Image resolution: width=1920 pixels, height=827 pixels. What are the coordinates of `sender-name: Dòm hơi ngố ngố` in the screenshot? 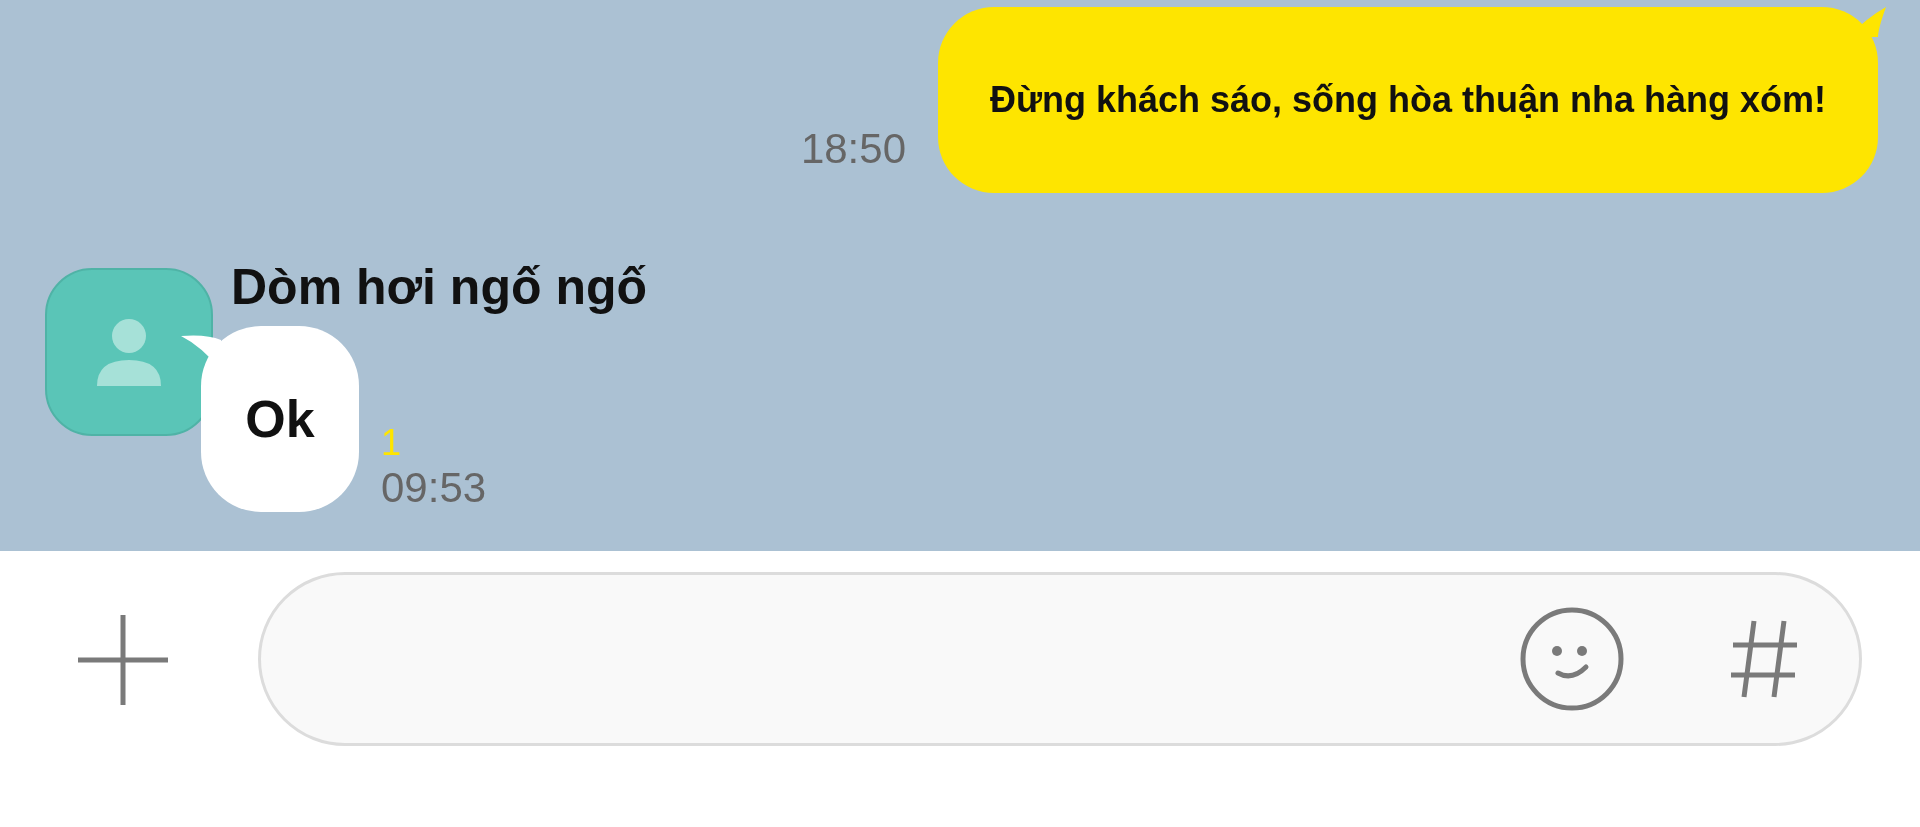 It's located at (439, 287).